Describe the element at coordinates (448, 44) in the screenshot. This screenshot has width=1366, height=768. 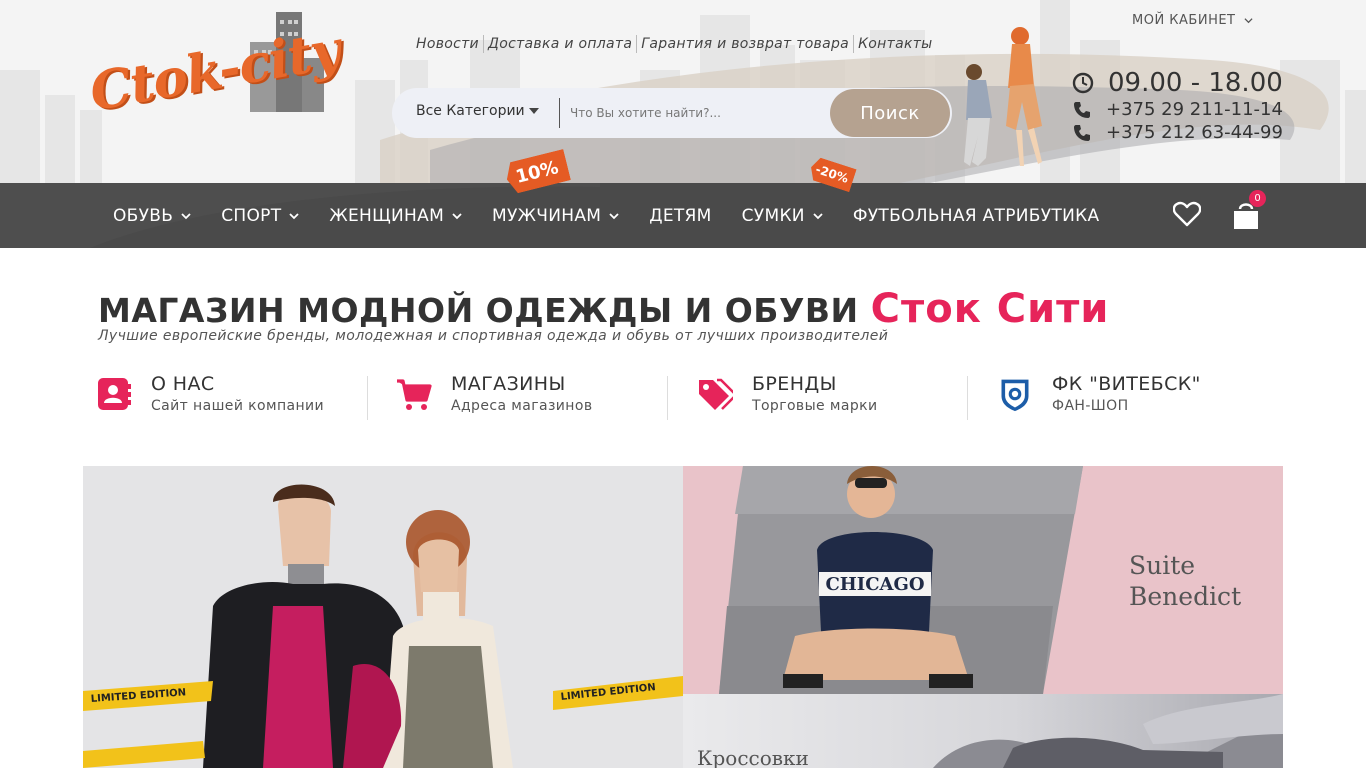
I see `top-link-news: Новости` at that location.